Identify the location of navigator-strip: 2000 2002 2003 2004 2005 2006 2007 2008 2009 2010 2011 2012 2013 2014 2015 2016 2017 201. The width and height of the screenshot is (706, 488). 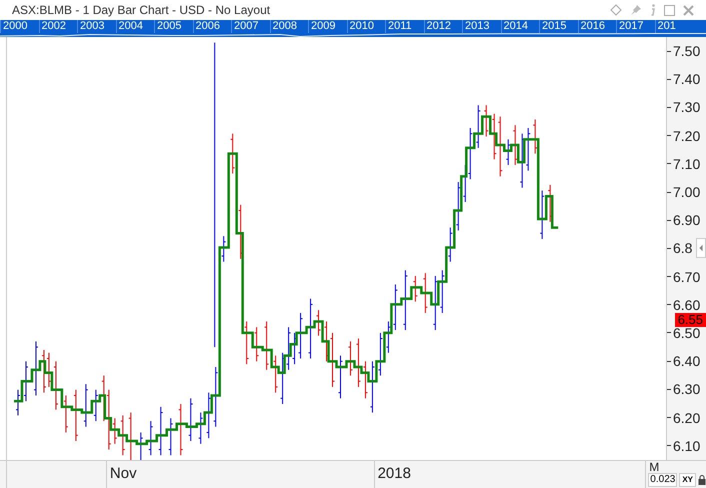
(353, 28).